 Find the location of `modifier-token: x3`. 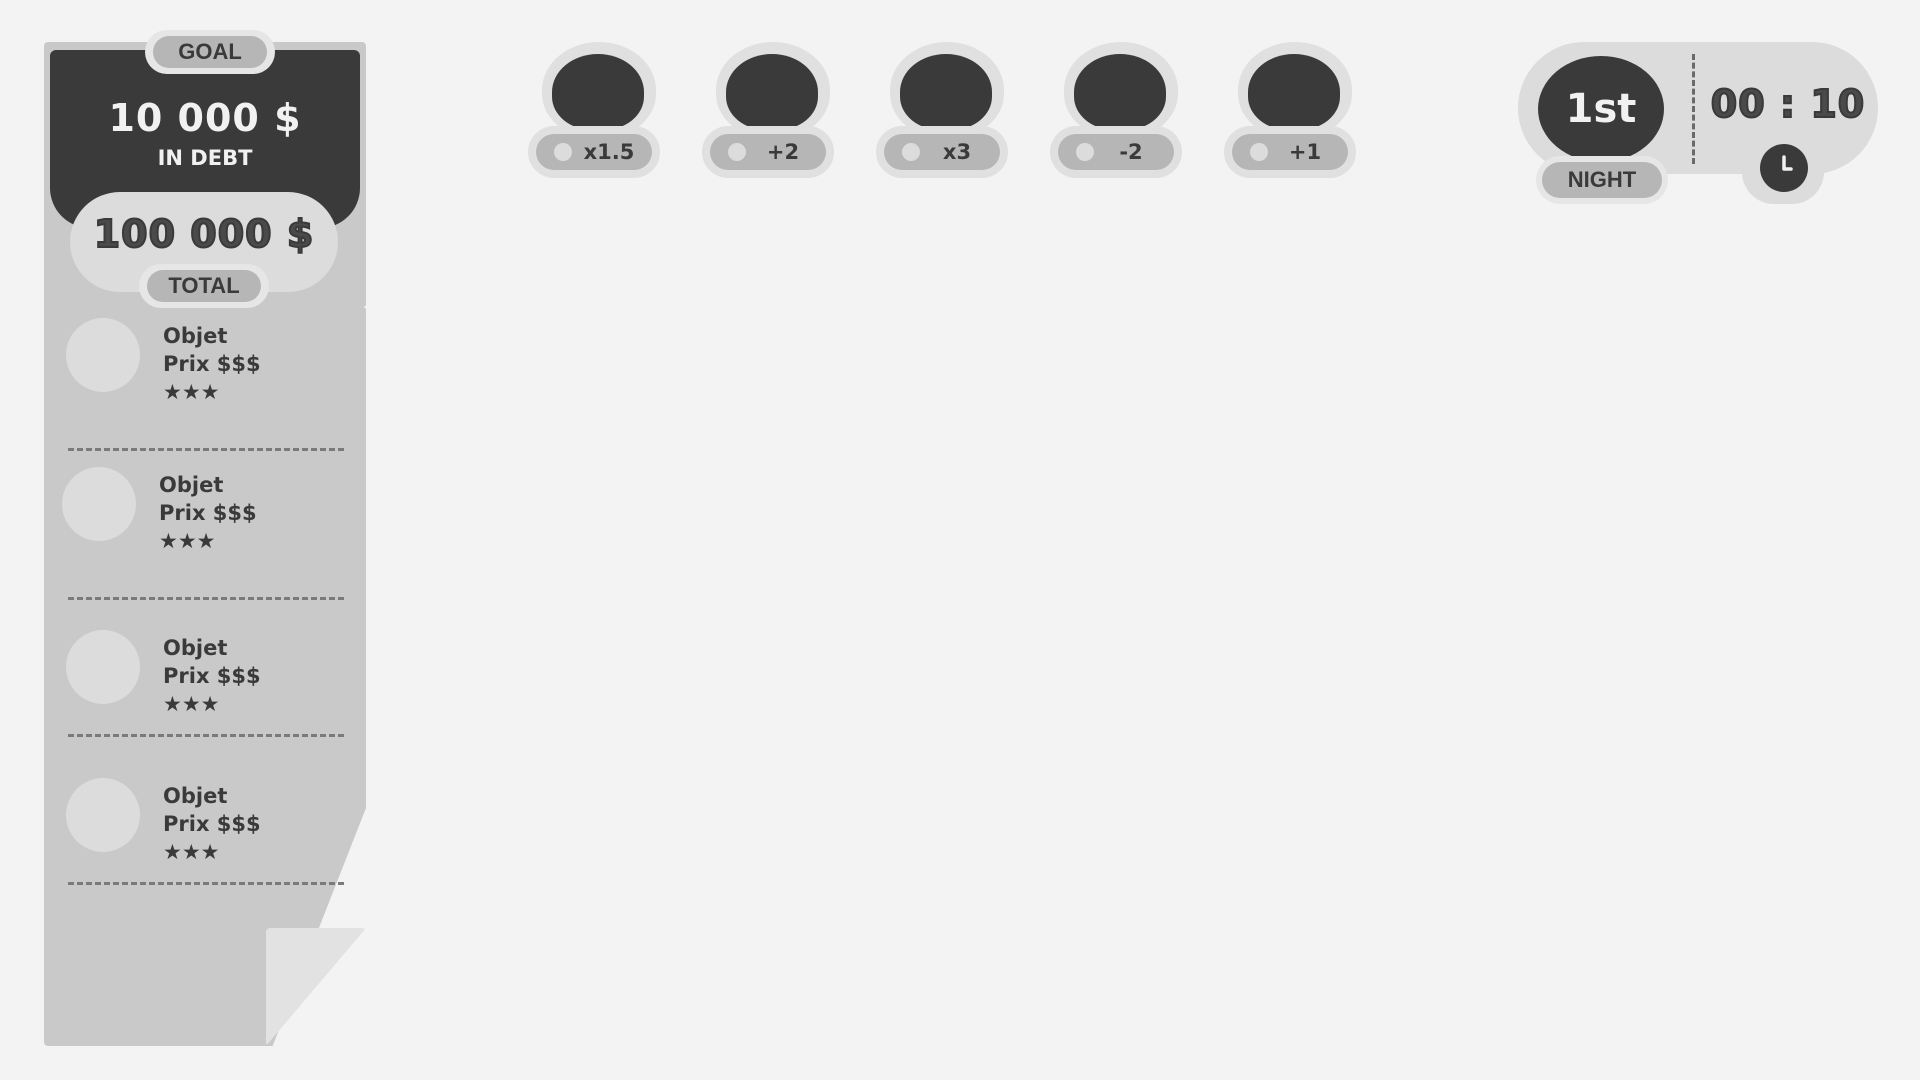

modifier-token: x3 is located at coordinates (942, 110).